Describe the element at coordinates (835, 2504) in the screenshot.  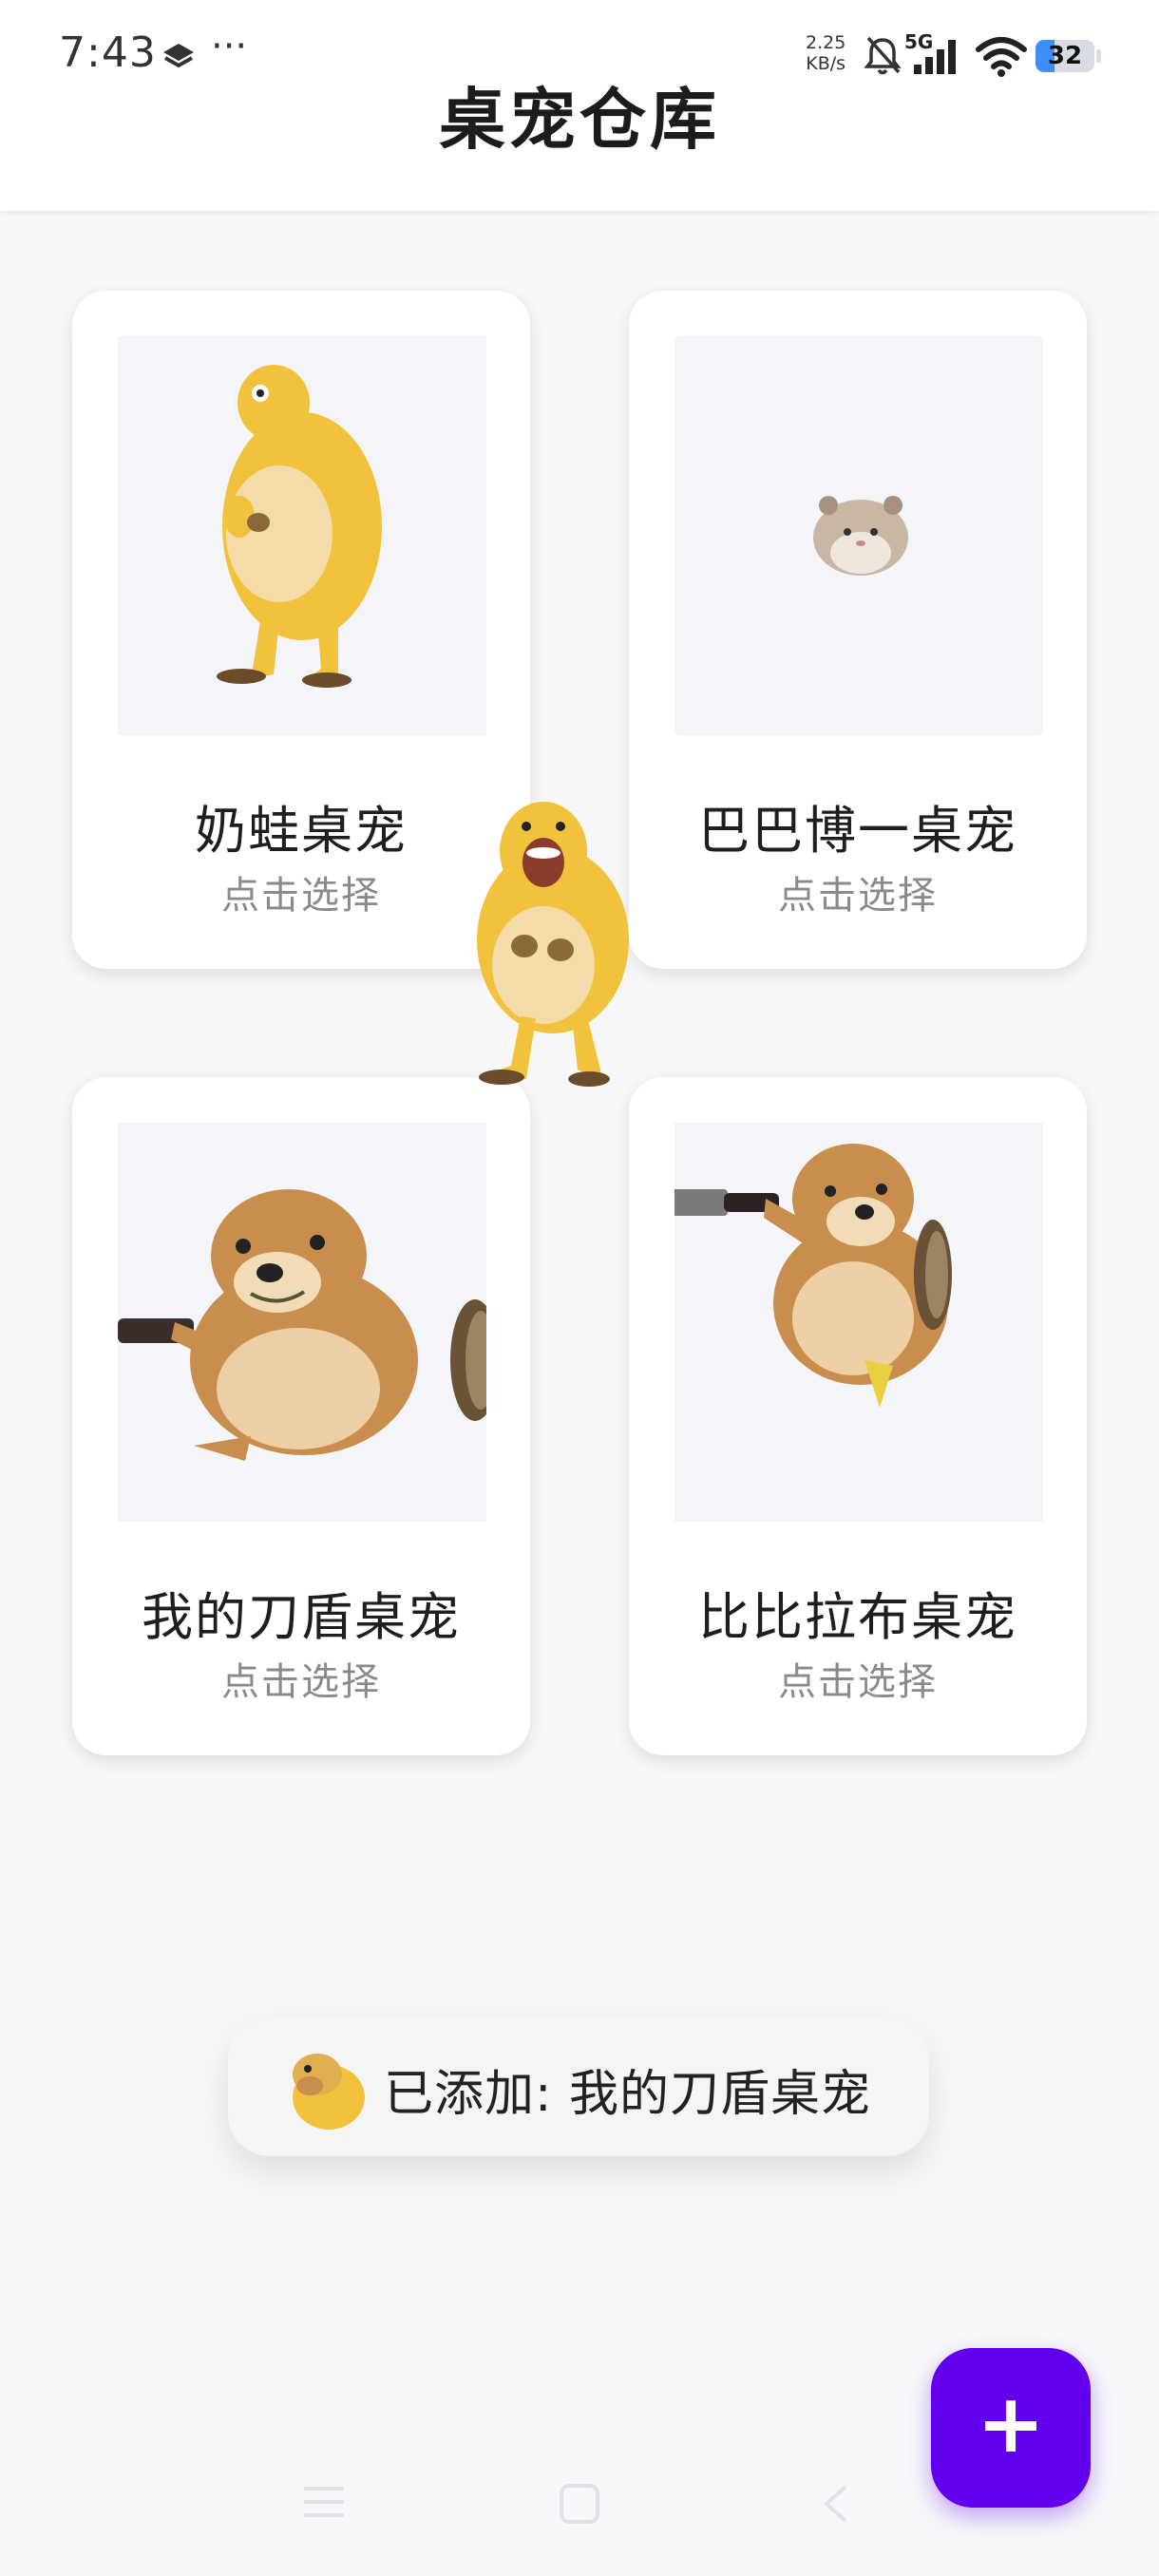
I see `back-nav-icon` at that location.